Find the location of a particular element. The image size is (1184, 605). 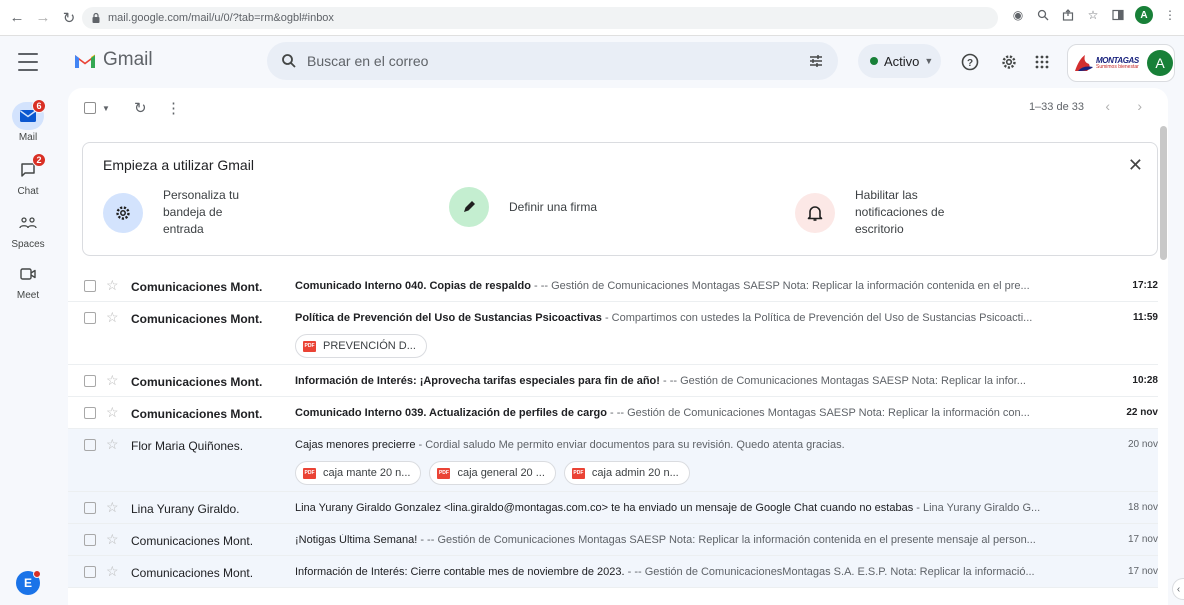

setup-card-title: Empieza a utilizar Gmail is located at coordinates (178, 165).